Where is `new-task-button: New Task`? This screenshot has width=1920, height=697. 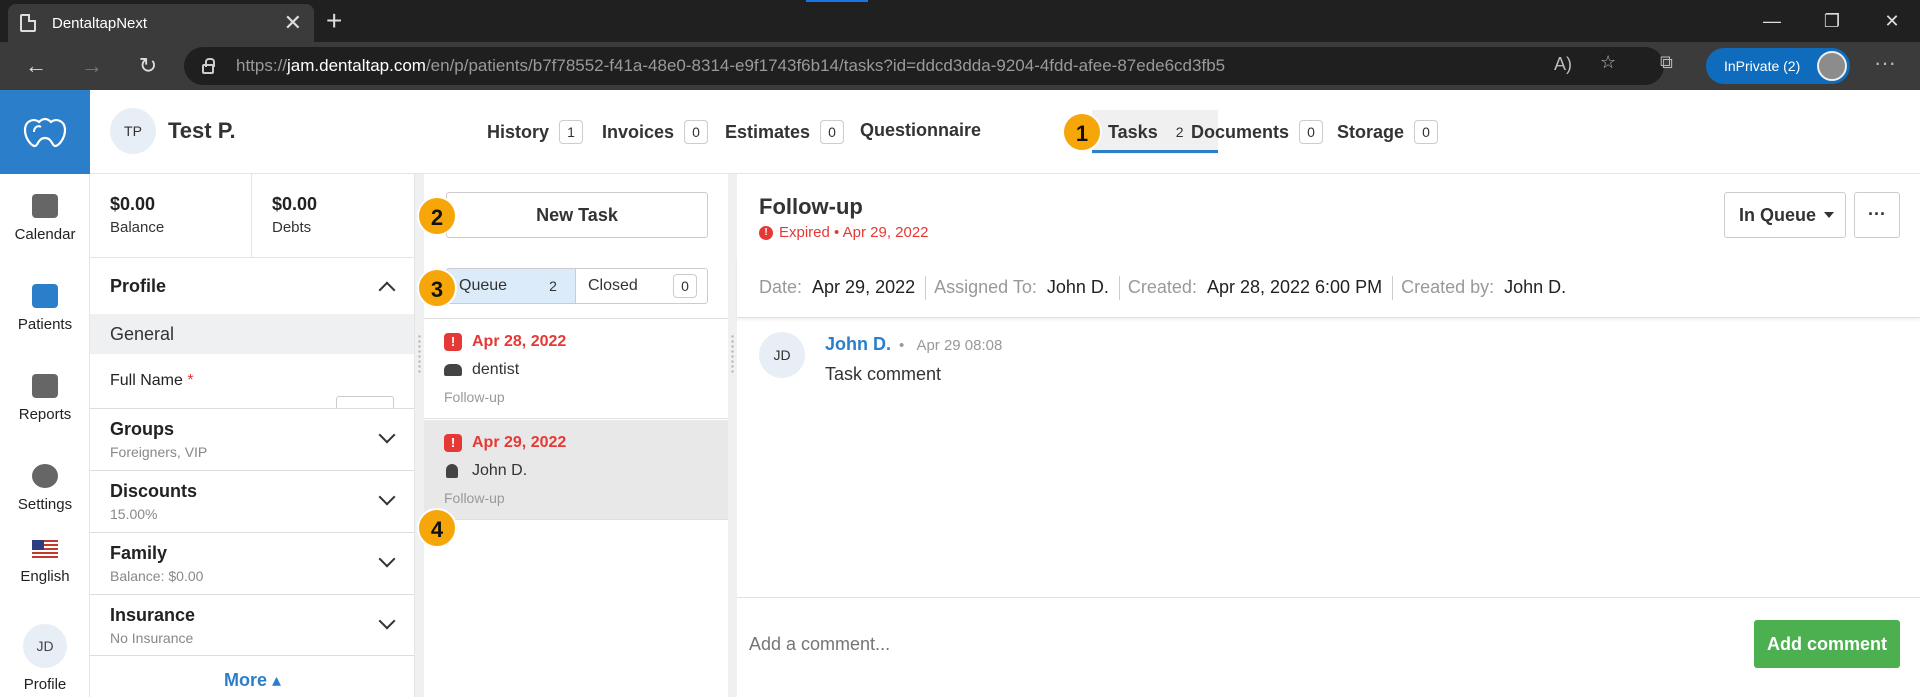 new-task-button: New Task is located at coordinates (577, 215).